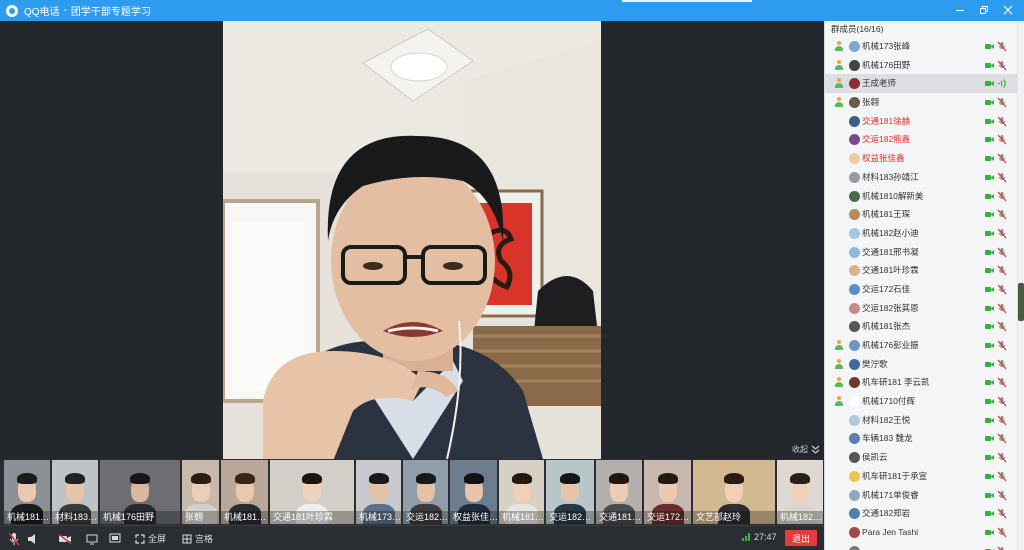 Image resolution: width=1024 pixels, height=550 pixels. I want to click on member-row: 机械171单俊睿, so click(921, 495).